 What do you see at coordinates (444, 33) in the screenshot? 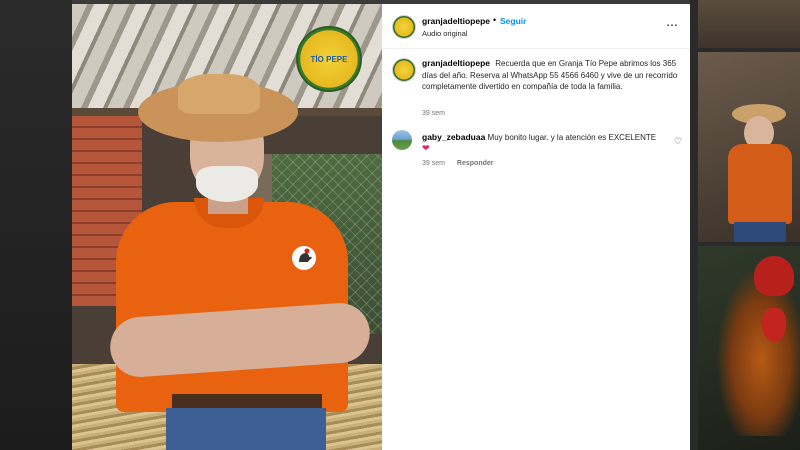
I see `audio-label: Audio original` at bounding box center [444, 33].